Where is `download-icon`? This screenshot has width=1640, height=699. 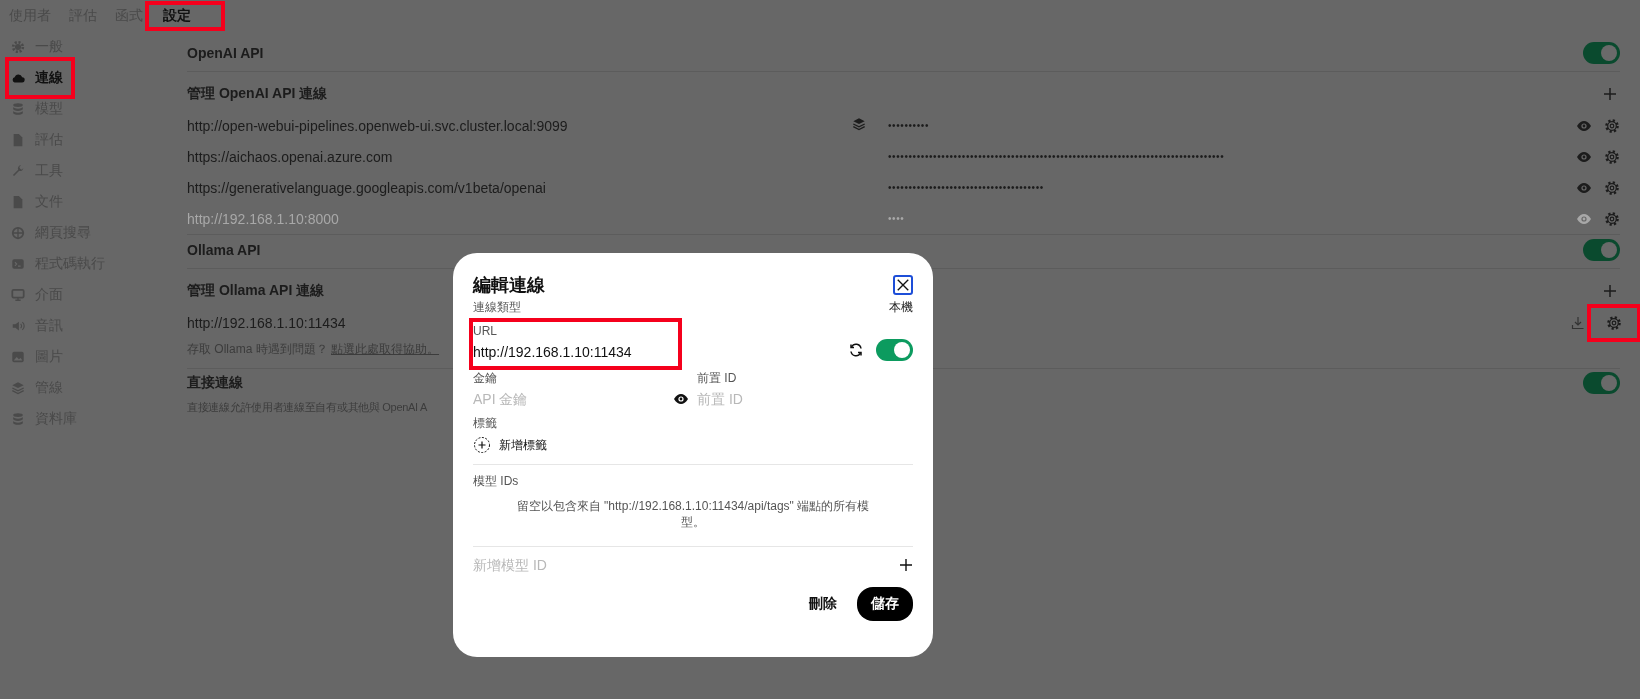
download-icon is located at coordinates (1578, 323).